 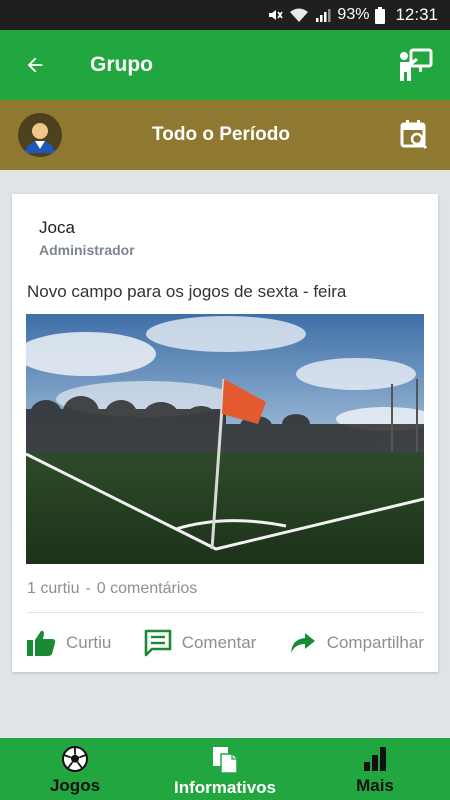 I want to click on share-button: Compartilhar, so click(x=356, y=643).